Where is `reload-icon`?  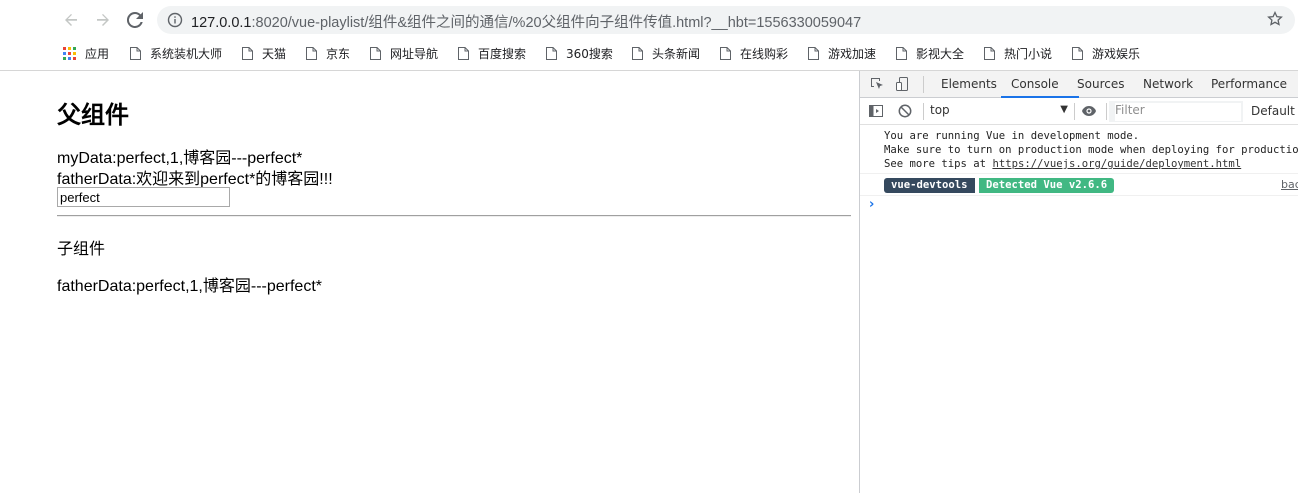
reload-icon is located at coordinates (135, 20).